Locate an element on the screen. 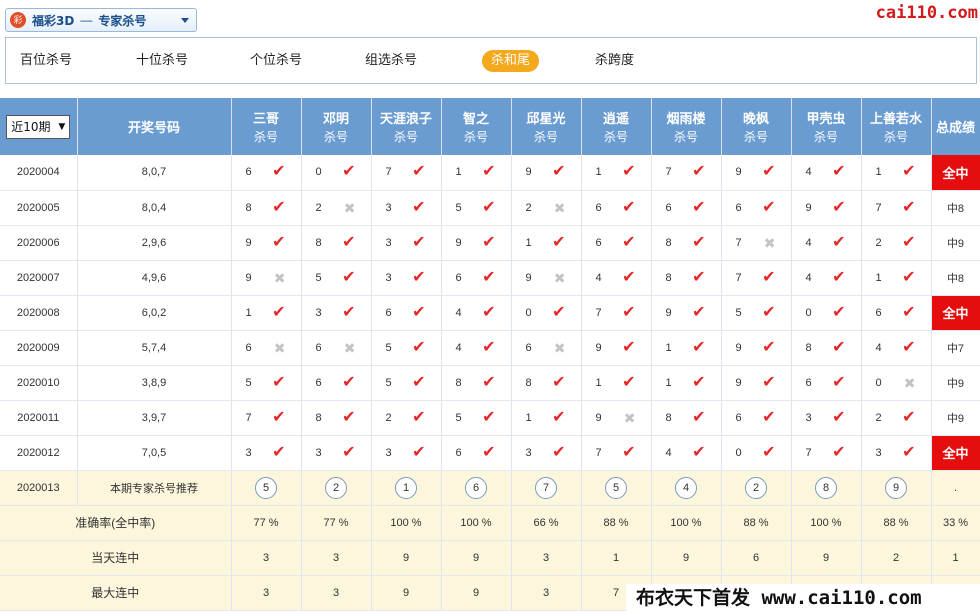 Image resolution: width=980 pixels, height=613 pixels. expert-header: 烟雨楼 杀号 is located at coordinates (686, 126).